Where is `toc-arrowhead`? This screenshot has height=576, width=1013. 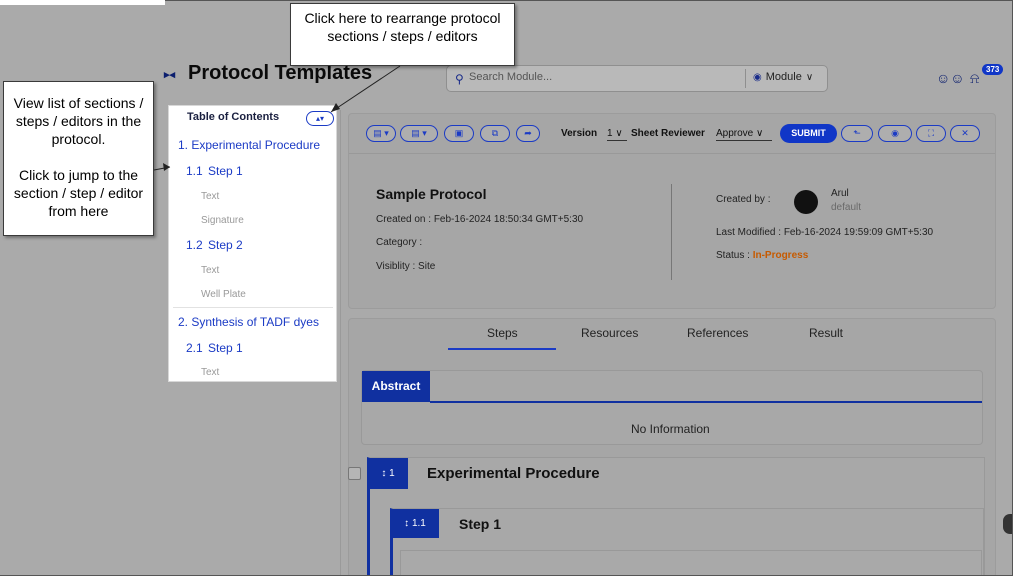 toc-arrowhead is located at coordinates (166, 167).